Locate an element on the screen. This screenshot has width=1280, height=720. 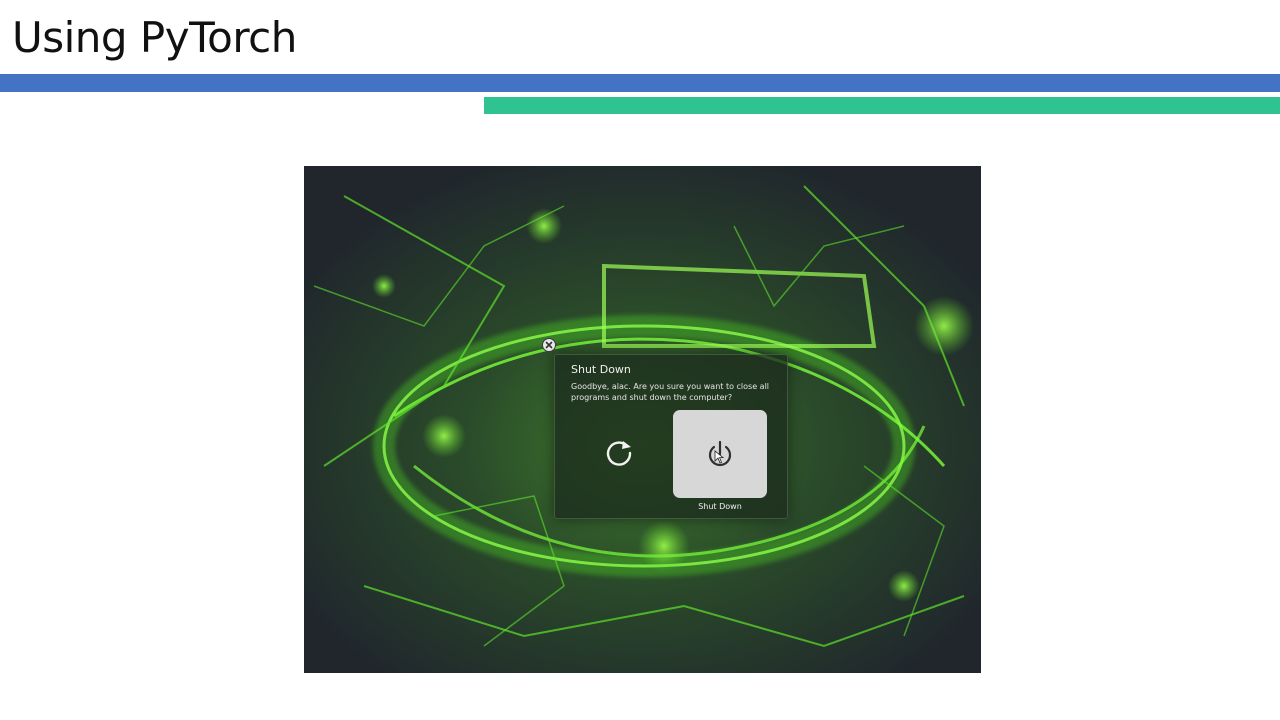
restart-icon is located at coordinates (619, 453).